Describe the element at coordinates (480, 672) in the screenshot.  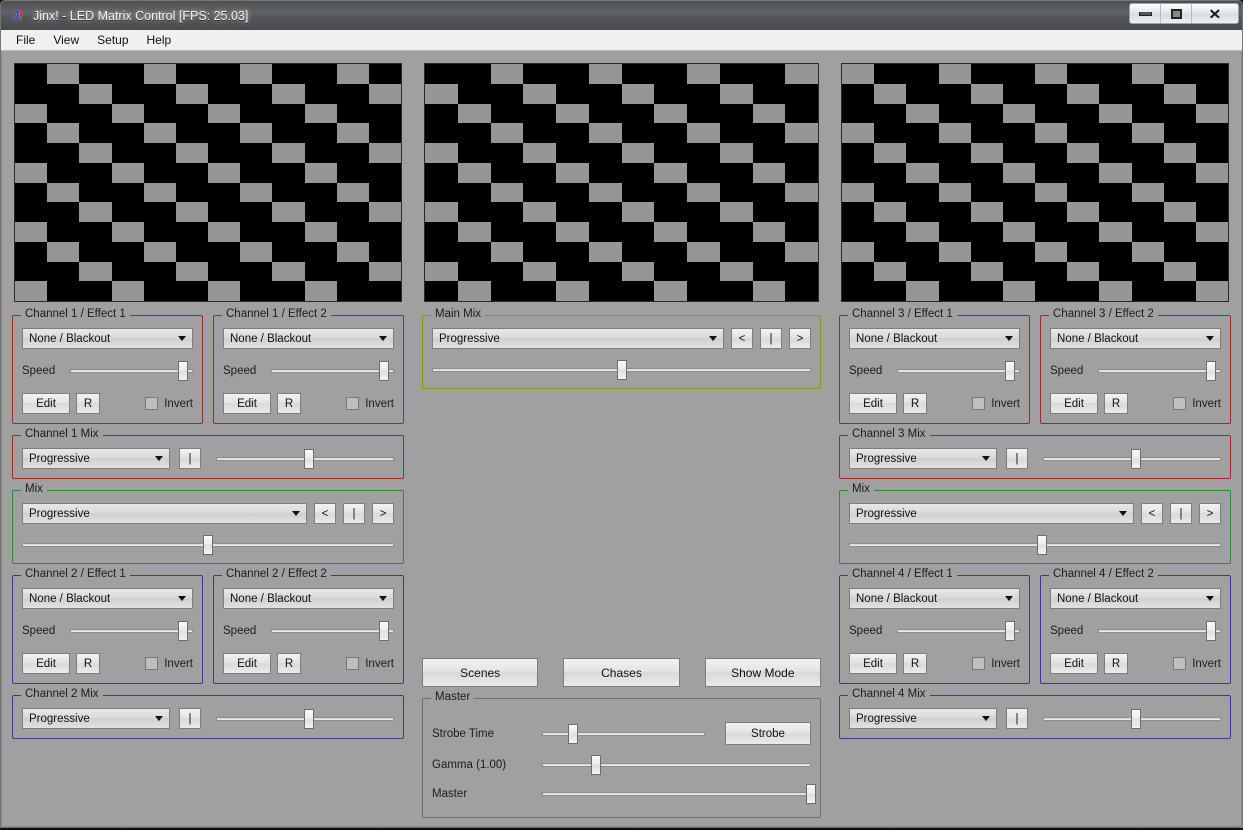
I see `scenes-button: Scenes` at that location.